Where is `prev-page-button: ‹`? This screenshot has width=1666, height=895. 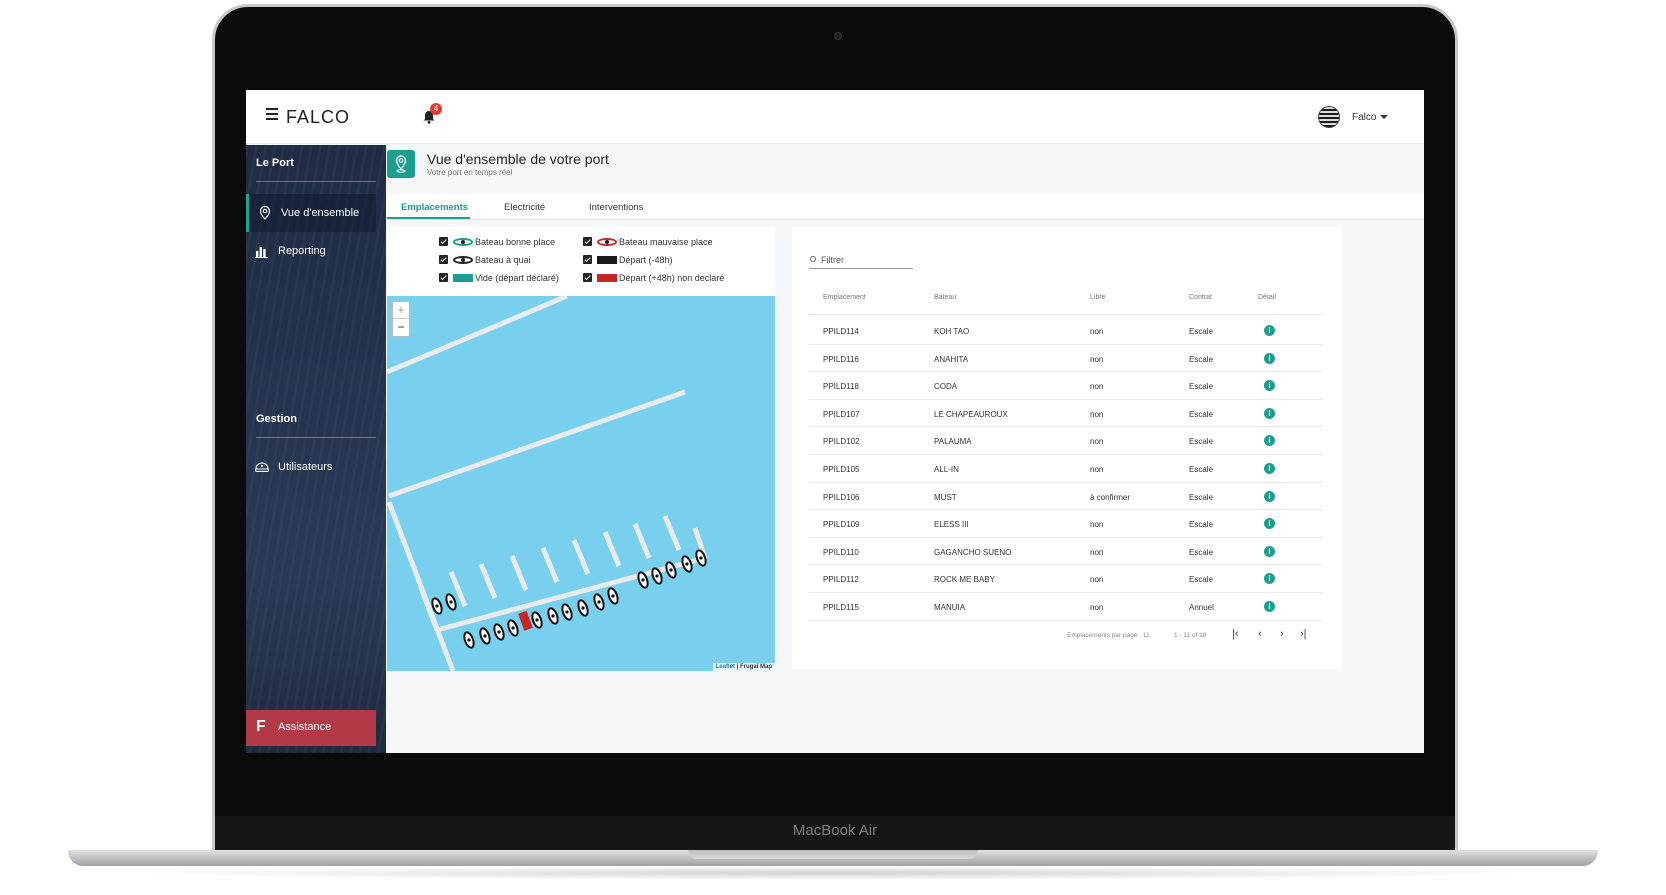 prev-page-button: ‹ is located at coordinates (1260, 634).